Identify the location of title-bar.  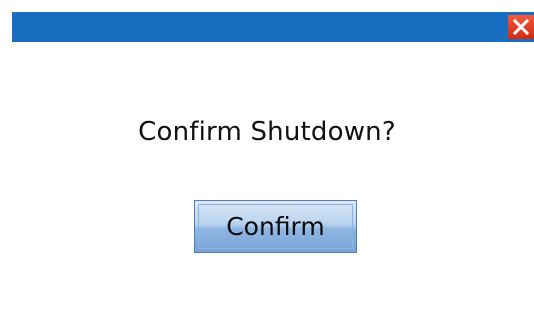
(273, 27).